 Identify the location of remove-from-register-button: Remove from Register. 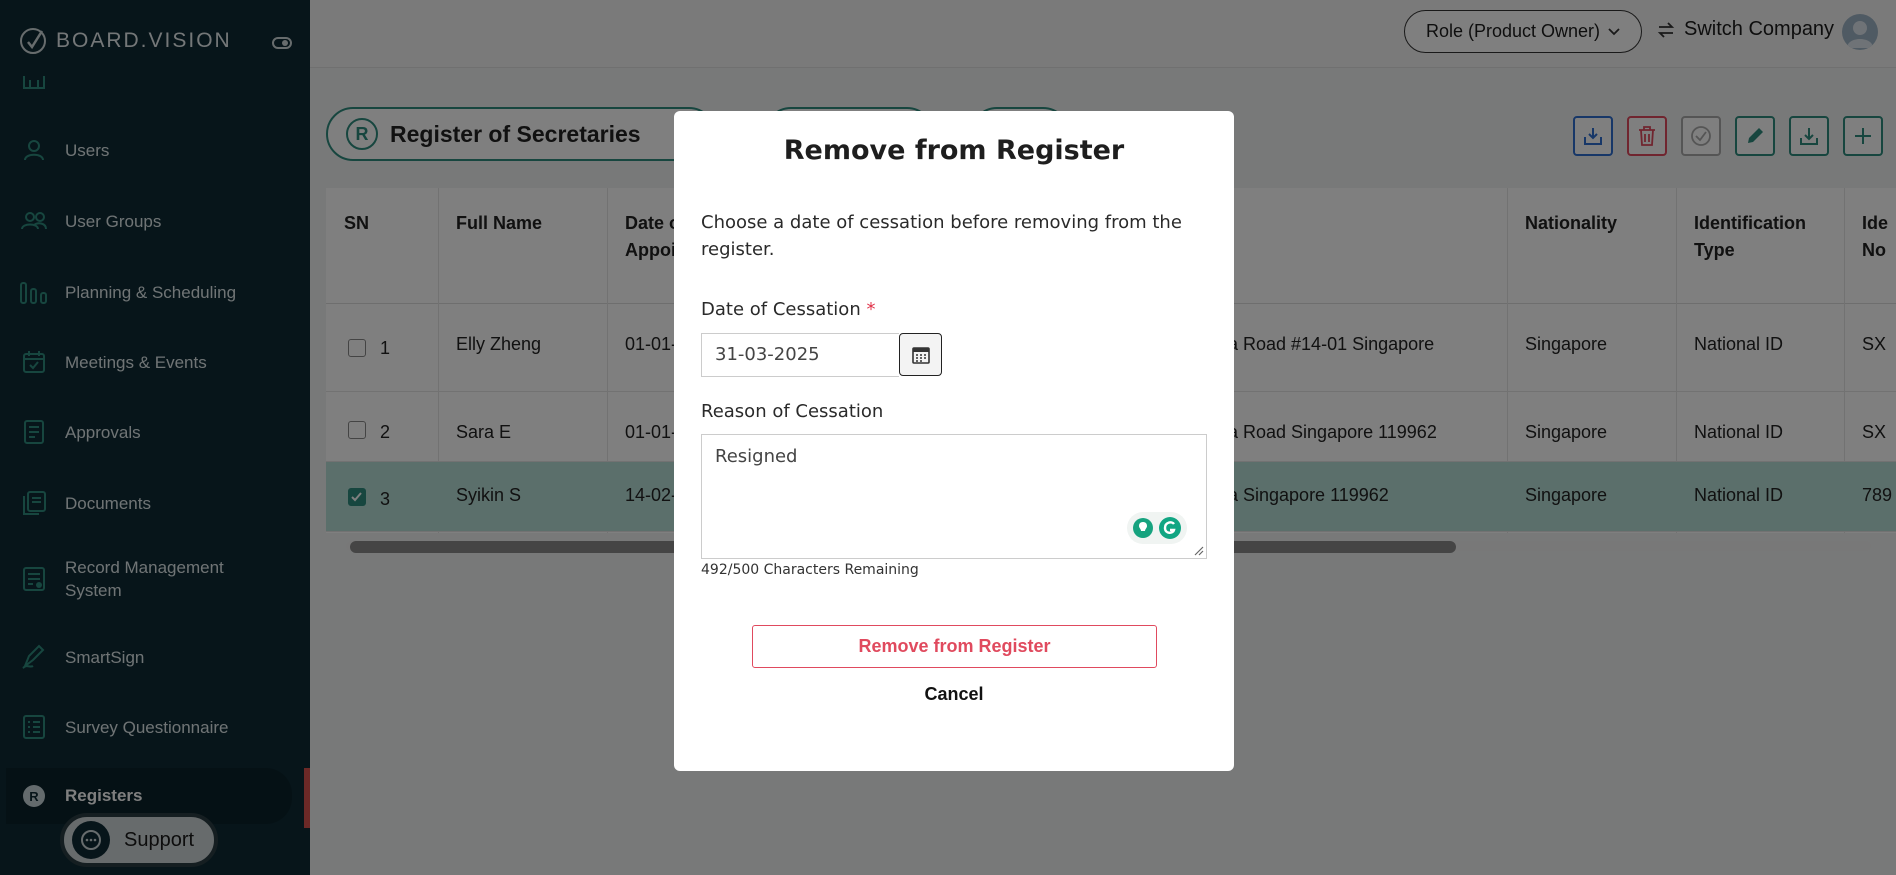
(954, 646).